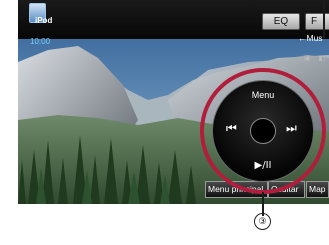 This screenshot has height=245, width=329. I want to click on callout-leader-top, so click(324, 19).